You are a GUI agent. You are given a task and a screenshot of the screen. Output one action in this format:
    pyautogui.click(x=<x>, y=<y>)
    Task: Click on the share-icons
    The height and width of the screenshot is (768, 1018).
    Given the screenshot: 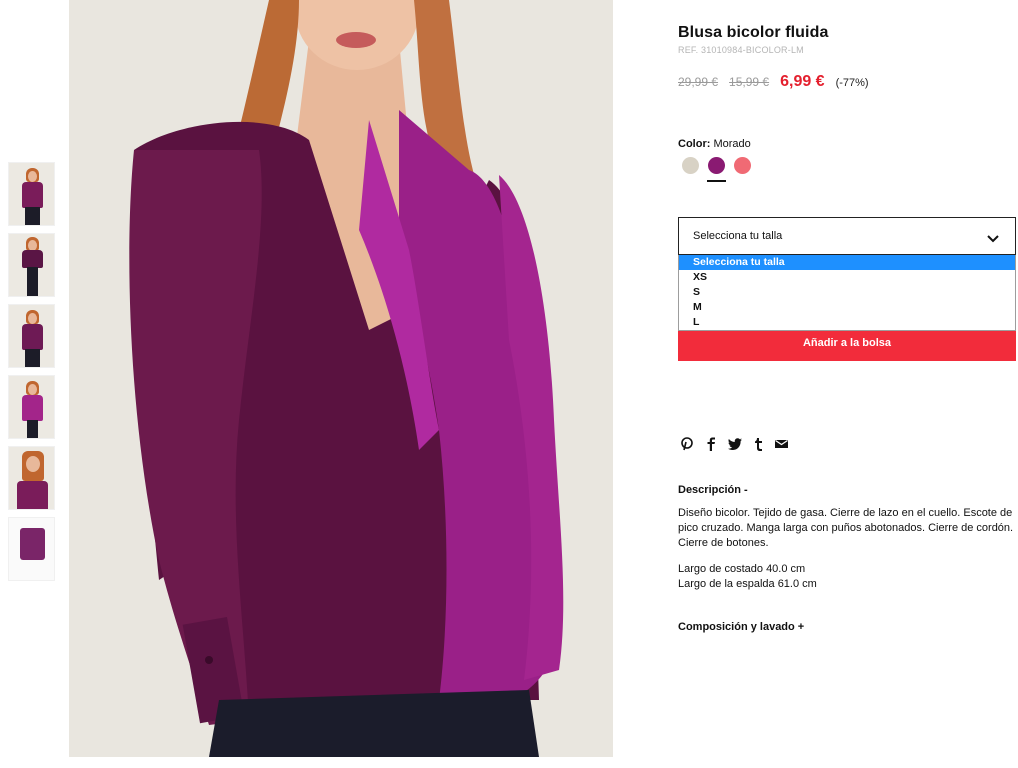 What is the action you would take?
    pyautogui.click(x=740, y=444)
    